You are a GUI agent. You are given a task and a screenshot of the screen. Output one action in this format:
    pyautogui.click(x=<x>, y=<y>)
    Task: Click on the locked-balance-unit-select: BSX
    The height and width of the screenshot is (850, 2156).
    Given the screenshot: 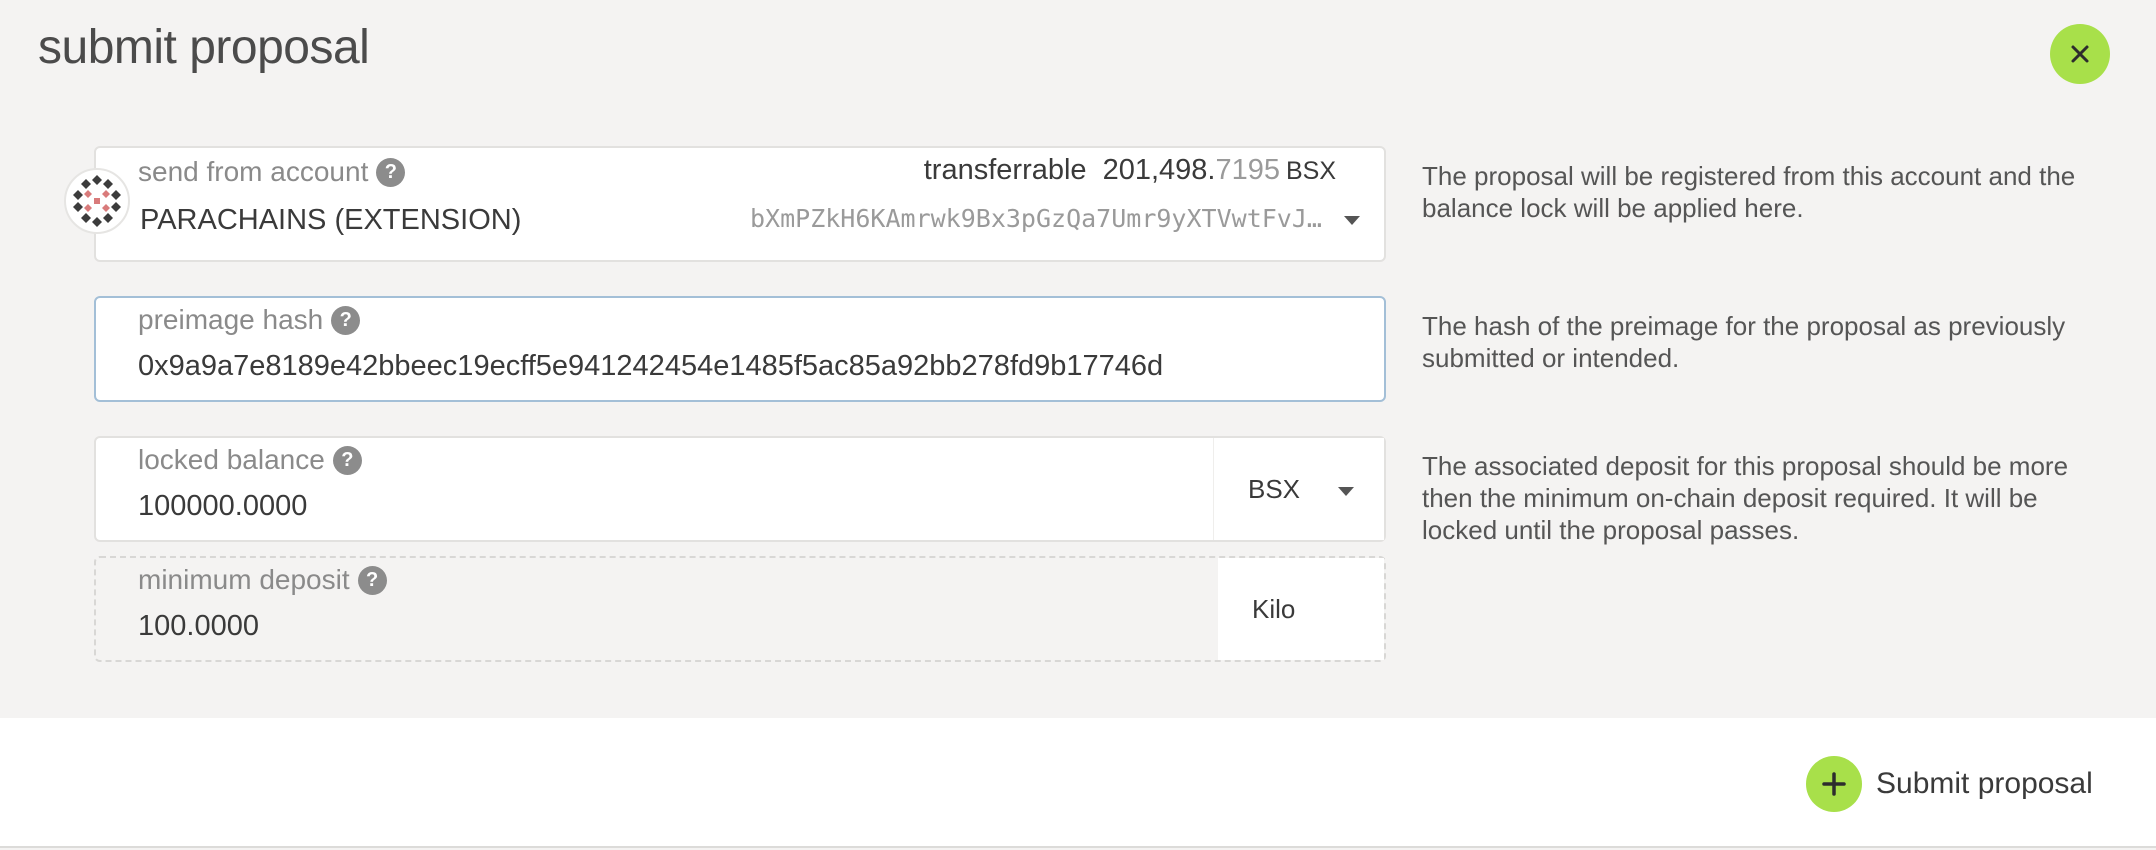 What is the action you would take?
    pyautogui.click(x=1298, y=489)
    